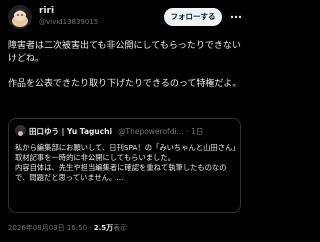 Image resolution: width=320 pixels, height=242 pixels. I want to click on more-options-icon, so click(236, 17).